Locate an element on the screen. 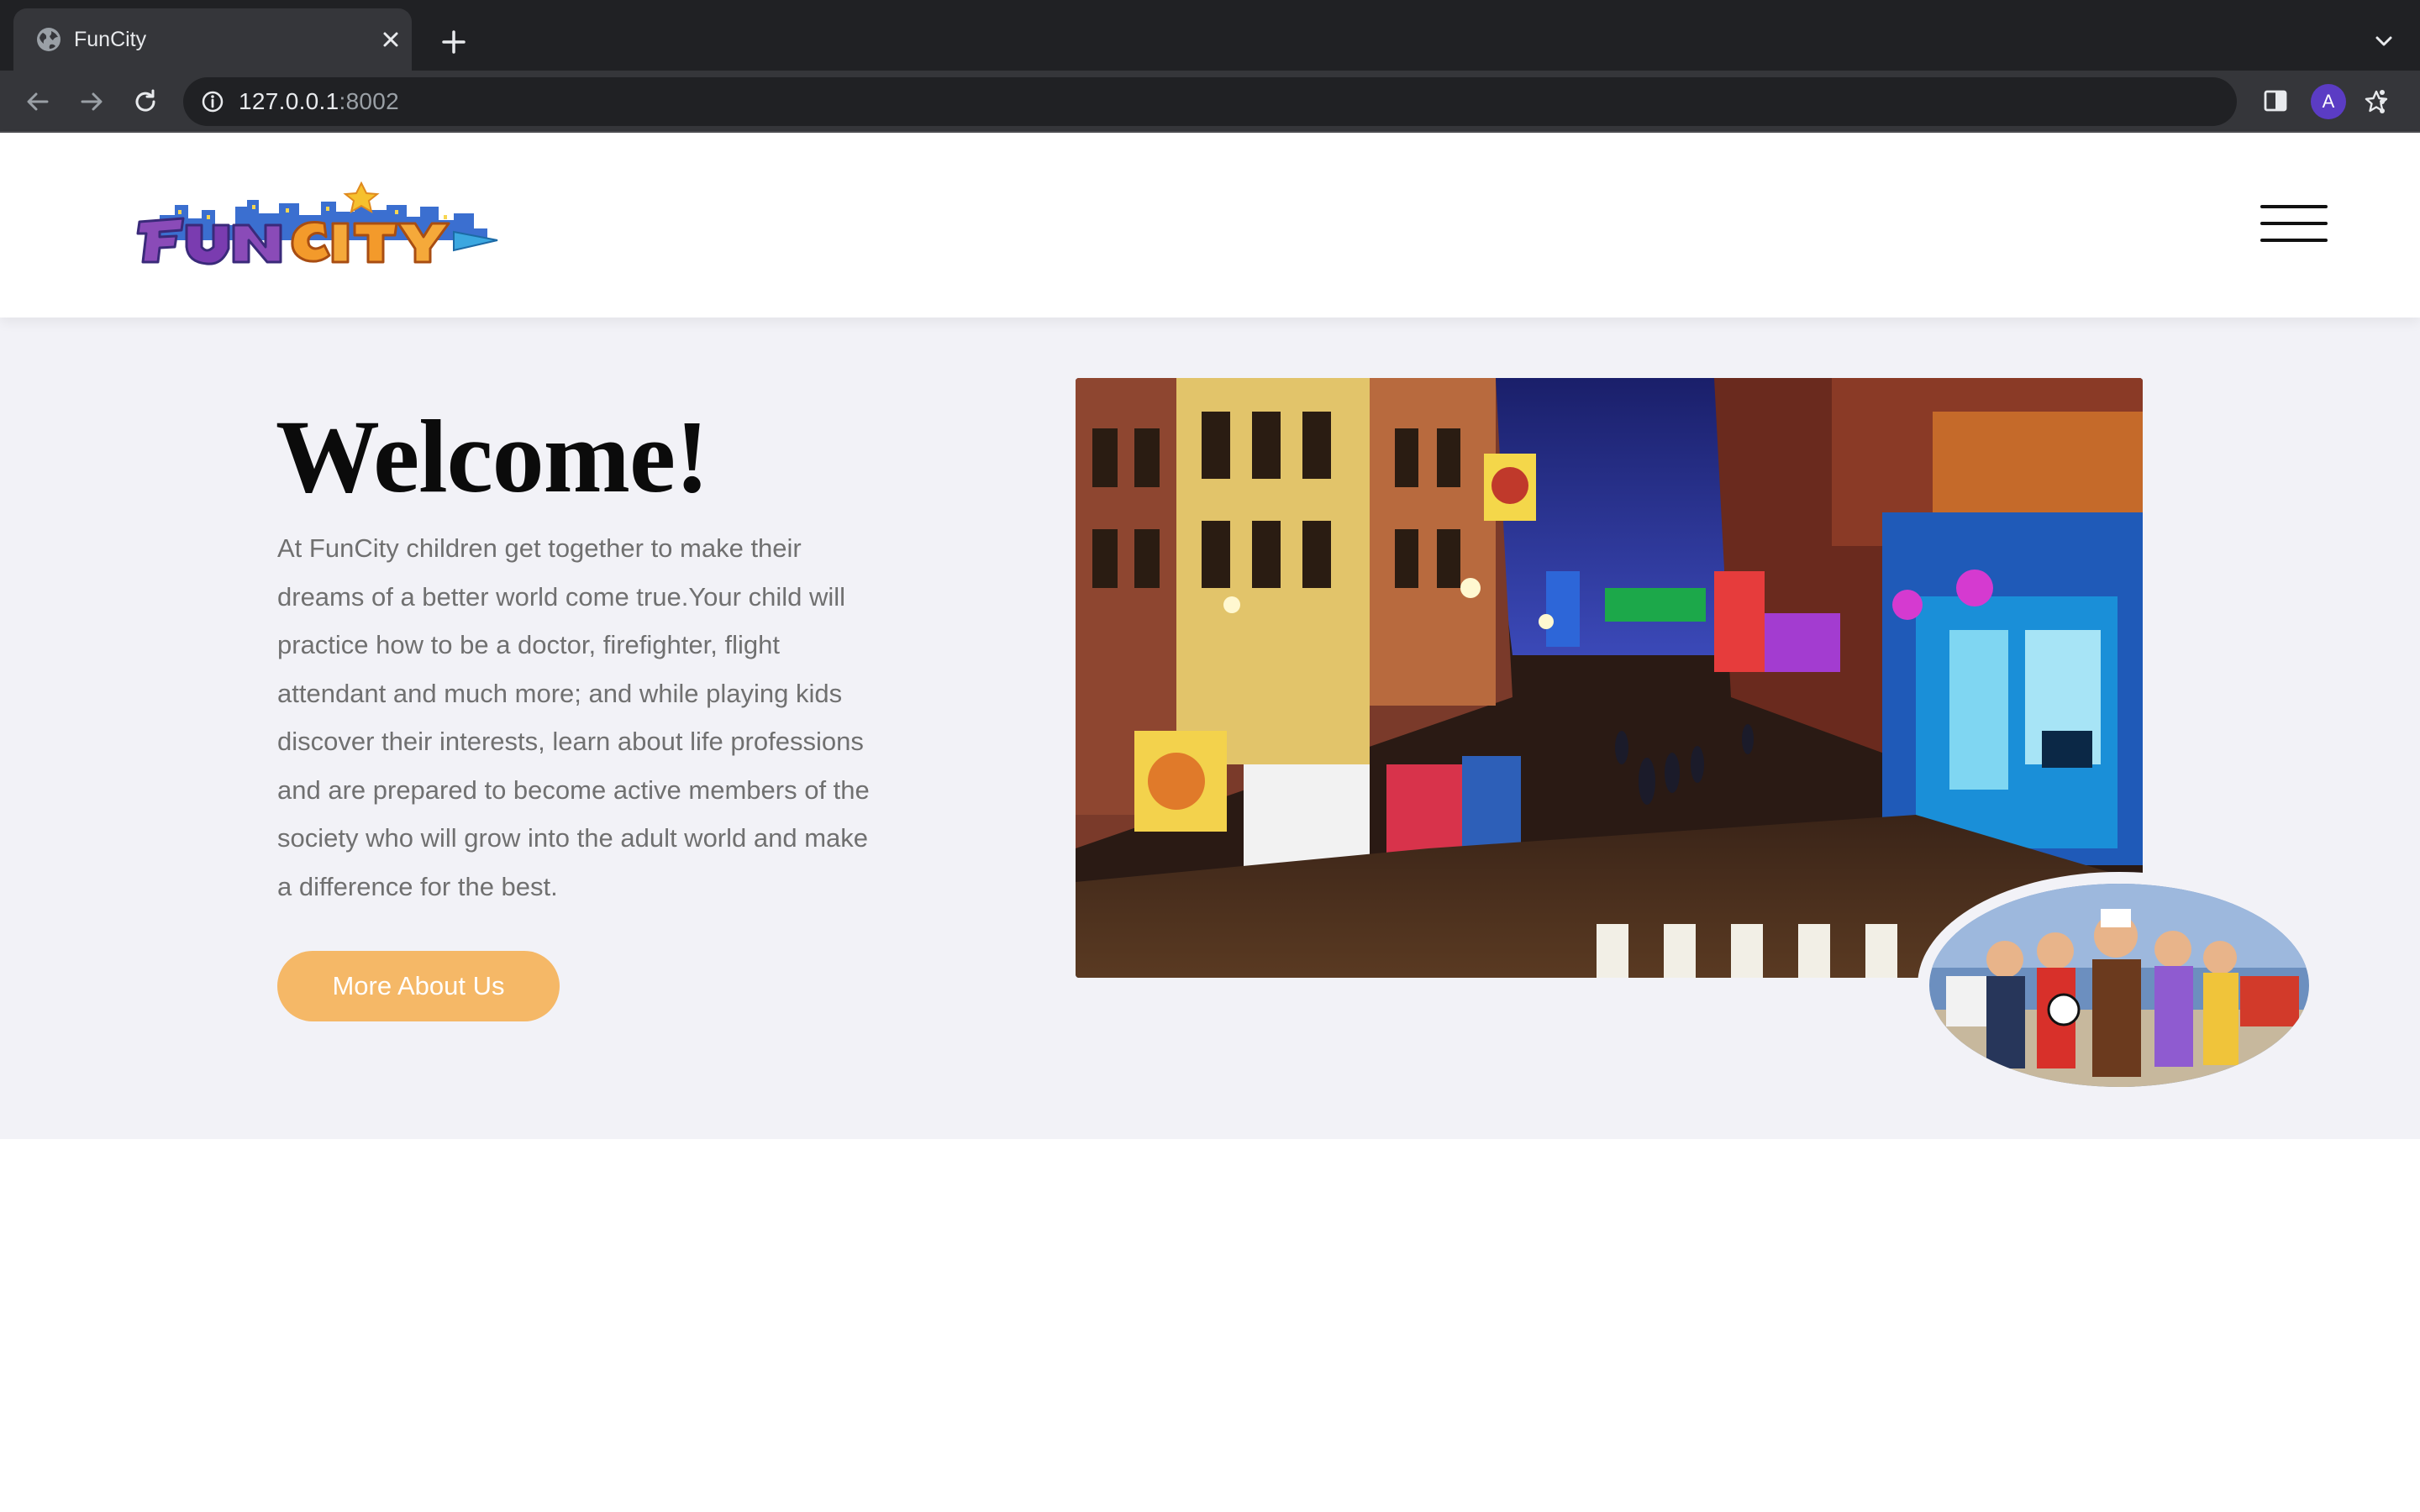 Image resolution: width=2420 pixels, height=1512 pixels. side-panel-icon is located at coordinates (2275, 101).